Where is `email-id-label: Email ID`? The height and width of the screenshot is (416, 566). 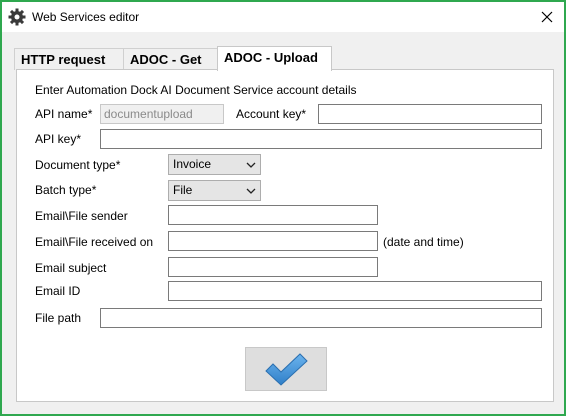
email-id-label: Email ID is located at coordinates (58, 291).